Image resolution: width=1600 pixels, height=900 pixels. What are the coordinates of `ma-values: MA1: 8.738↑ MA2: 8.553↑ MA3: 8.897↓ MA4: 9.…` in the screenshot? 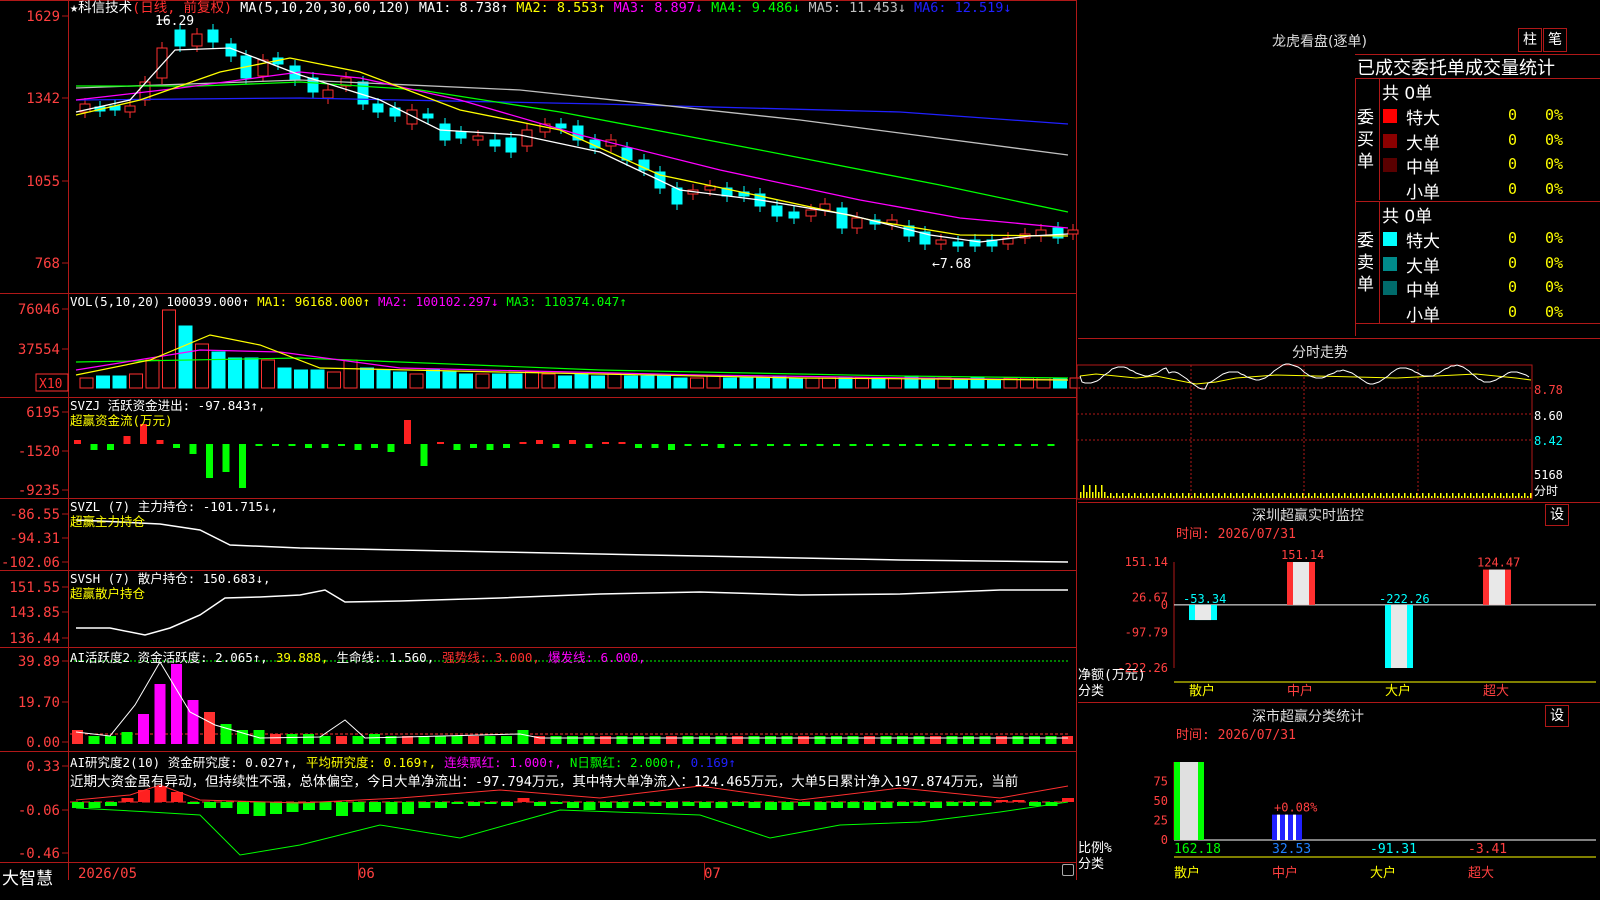 It's located at (719, 8).